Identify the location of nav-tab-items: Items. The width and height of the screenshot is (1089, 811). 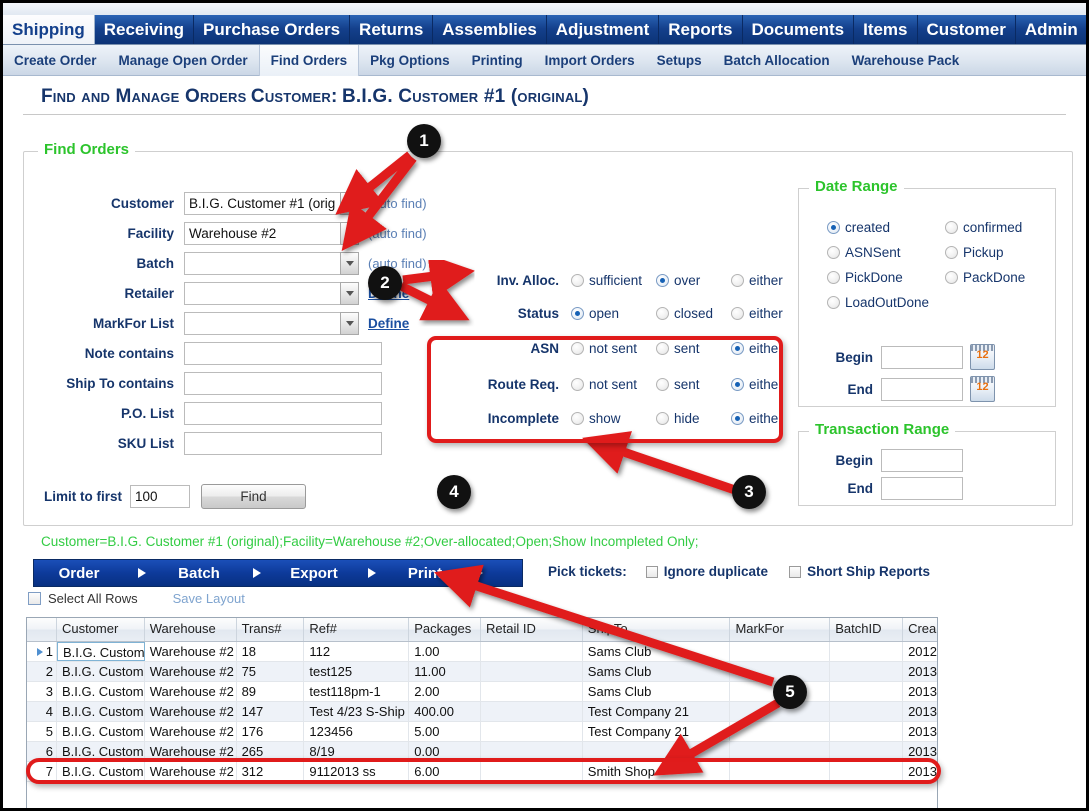
(886, 30).